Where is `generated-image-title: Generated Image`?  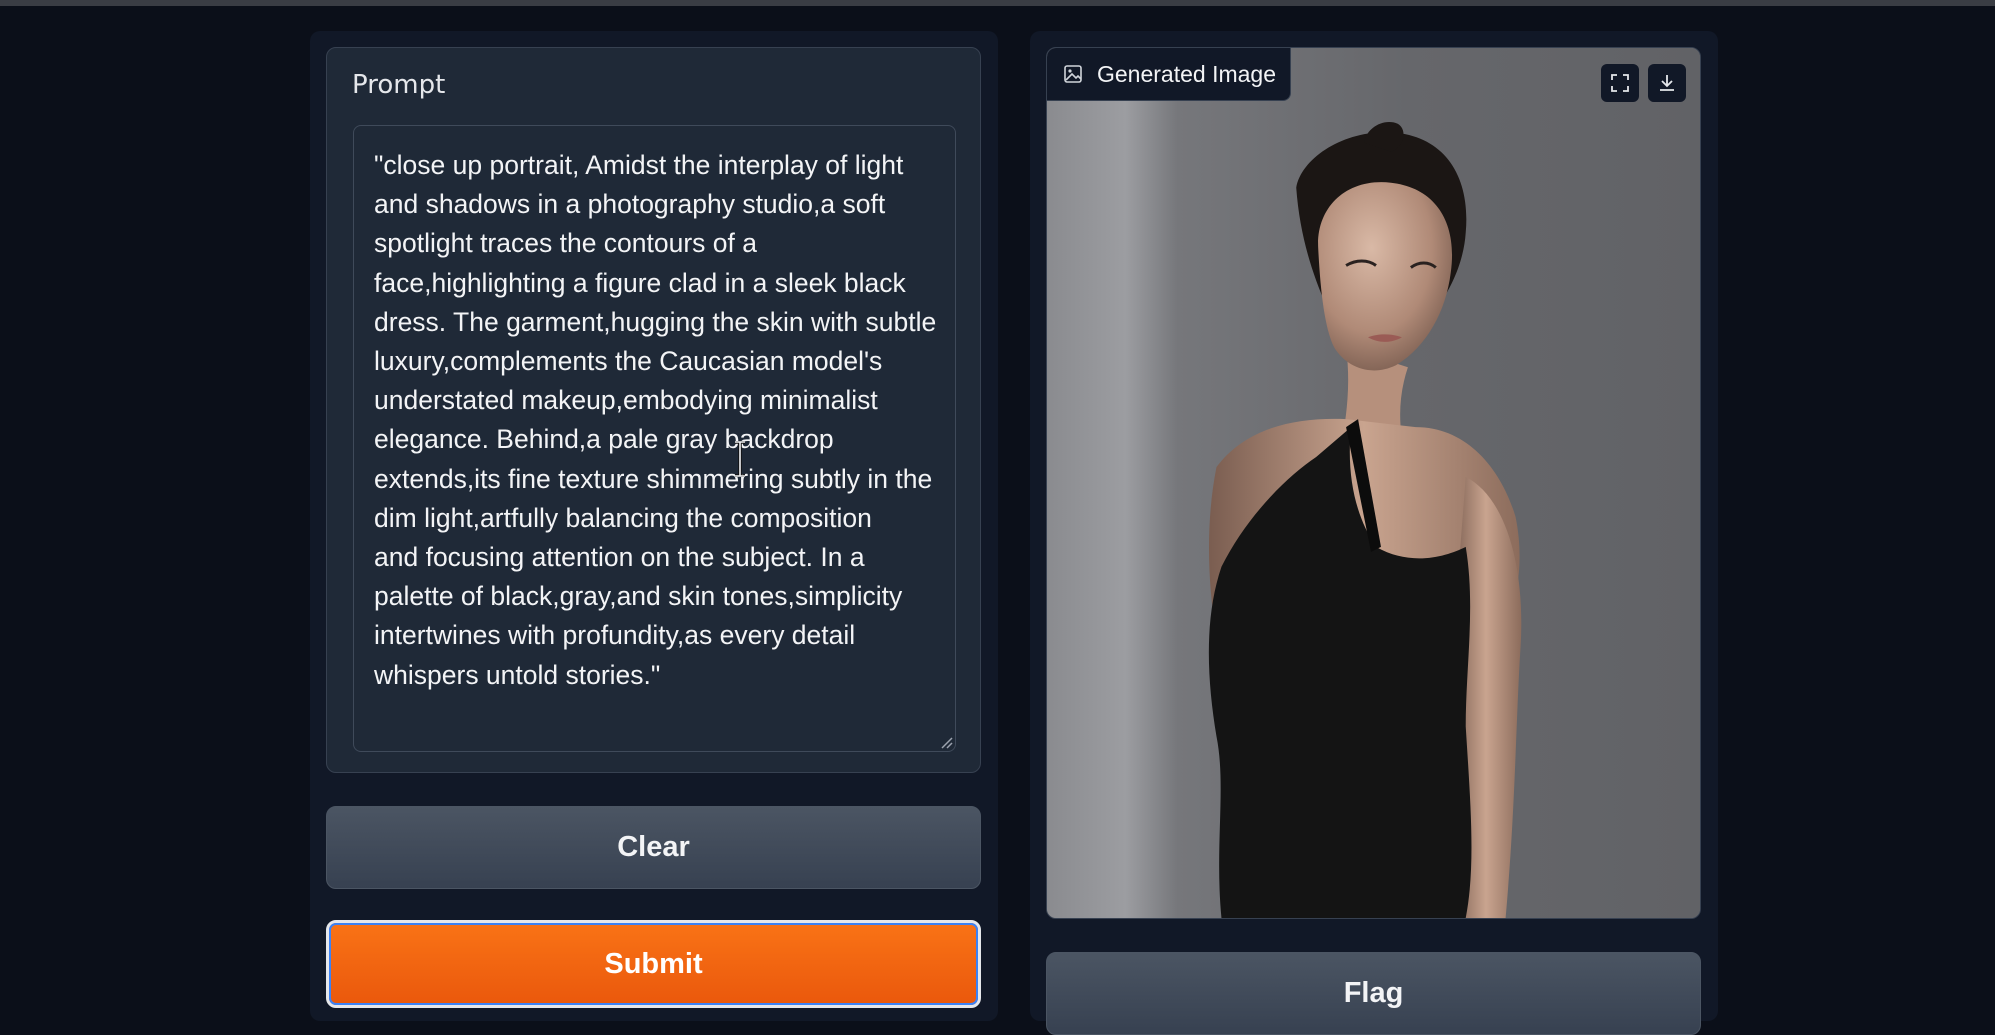
generated-image-title: Generated Image is located at coordinates (1187, 73).